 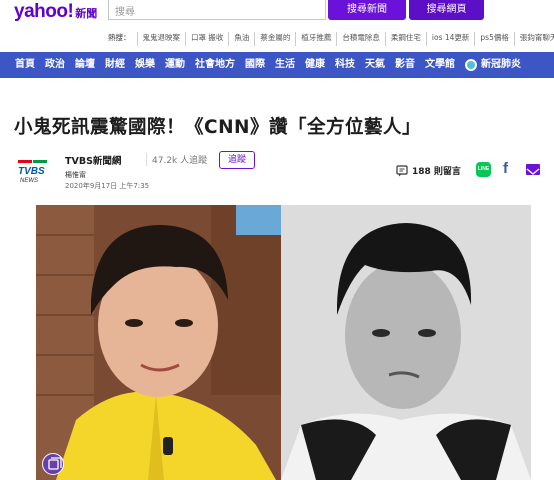 I want to click on nav-item-politics: 政治, so click(x=55, y=65).